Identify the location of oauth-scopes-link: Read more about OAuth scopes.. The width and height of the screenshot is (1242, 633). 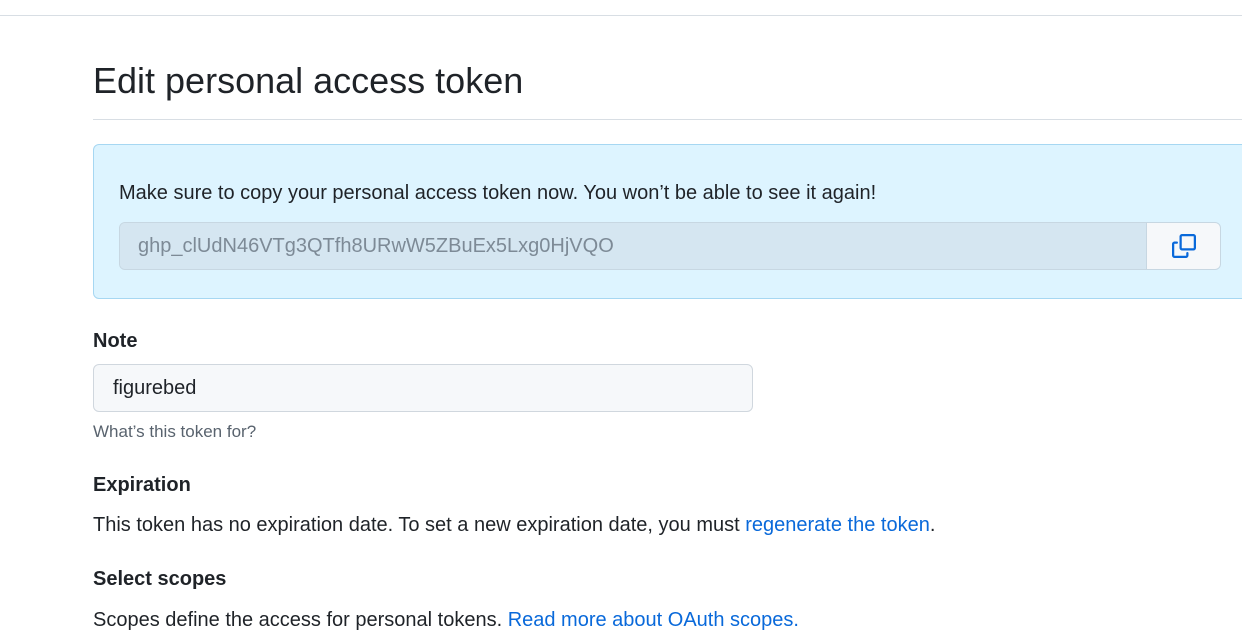
(653, 620).